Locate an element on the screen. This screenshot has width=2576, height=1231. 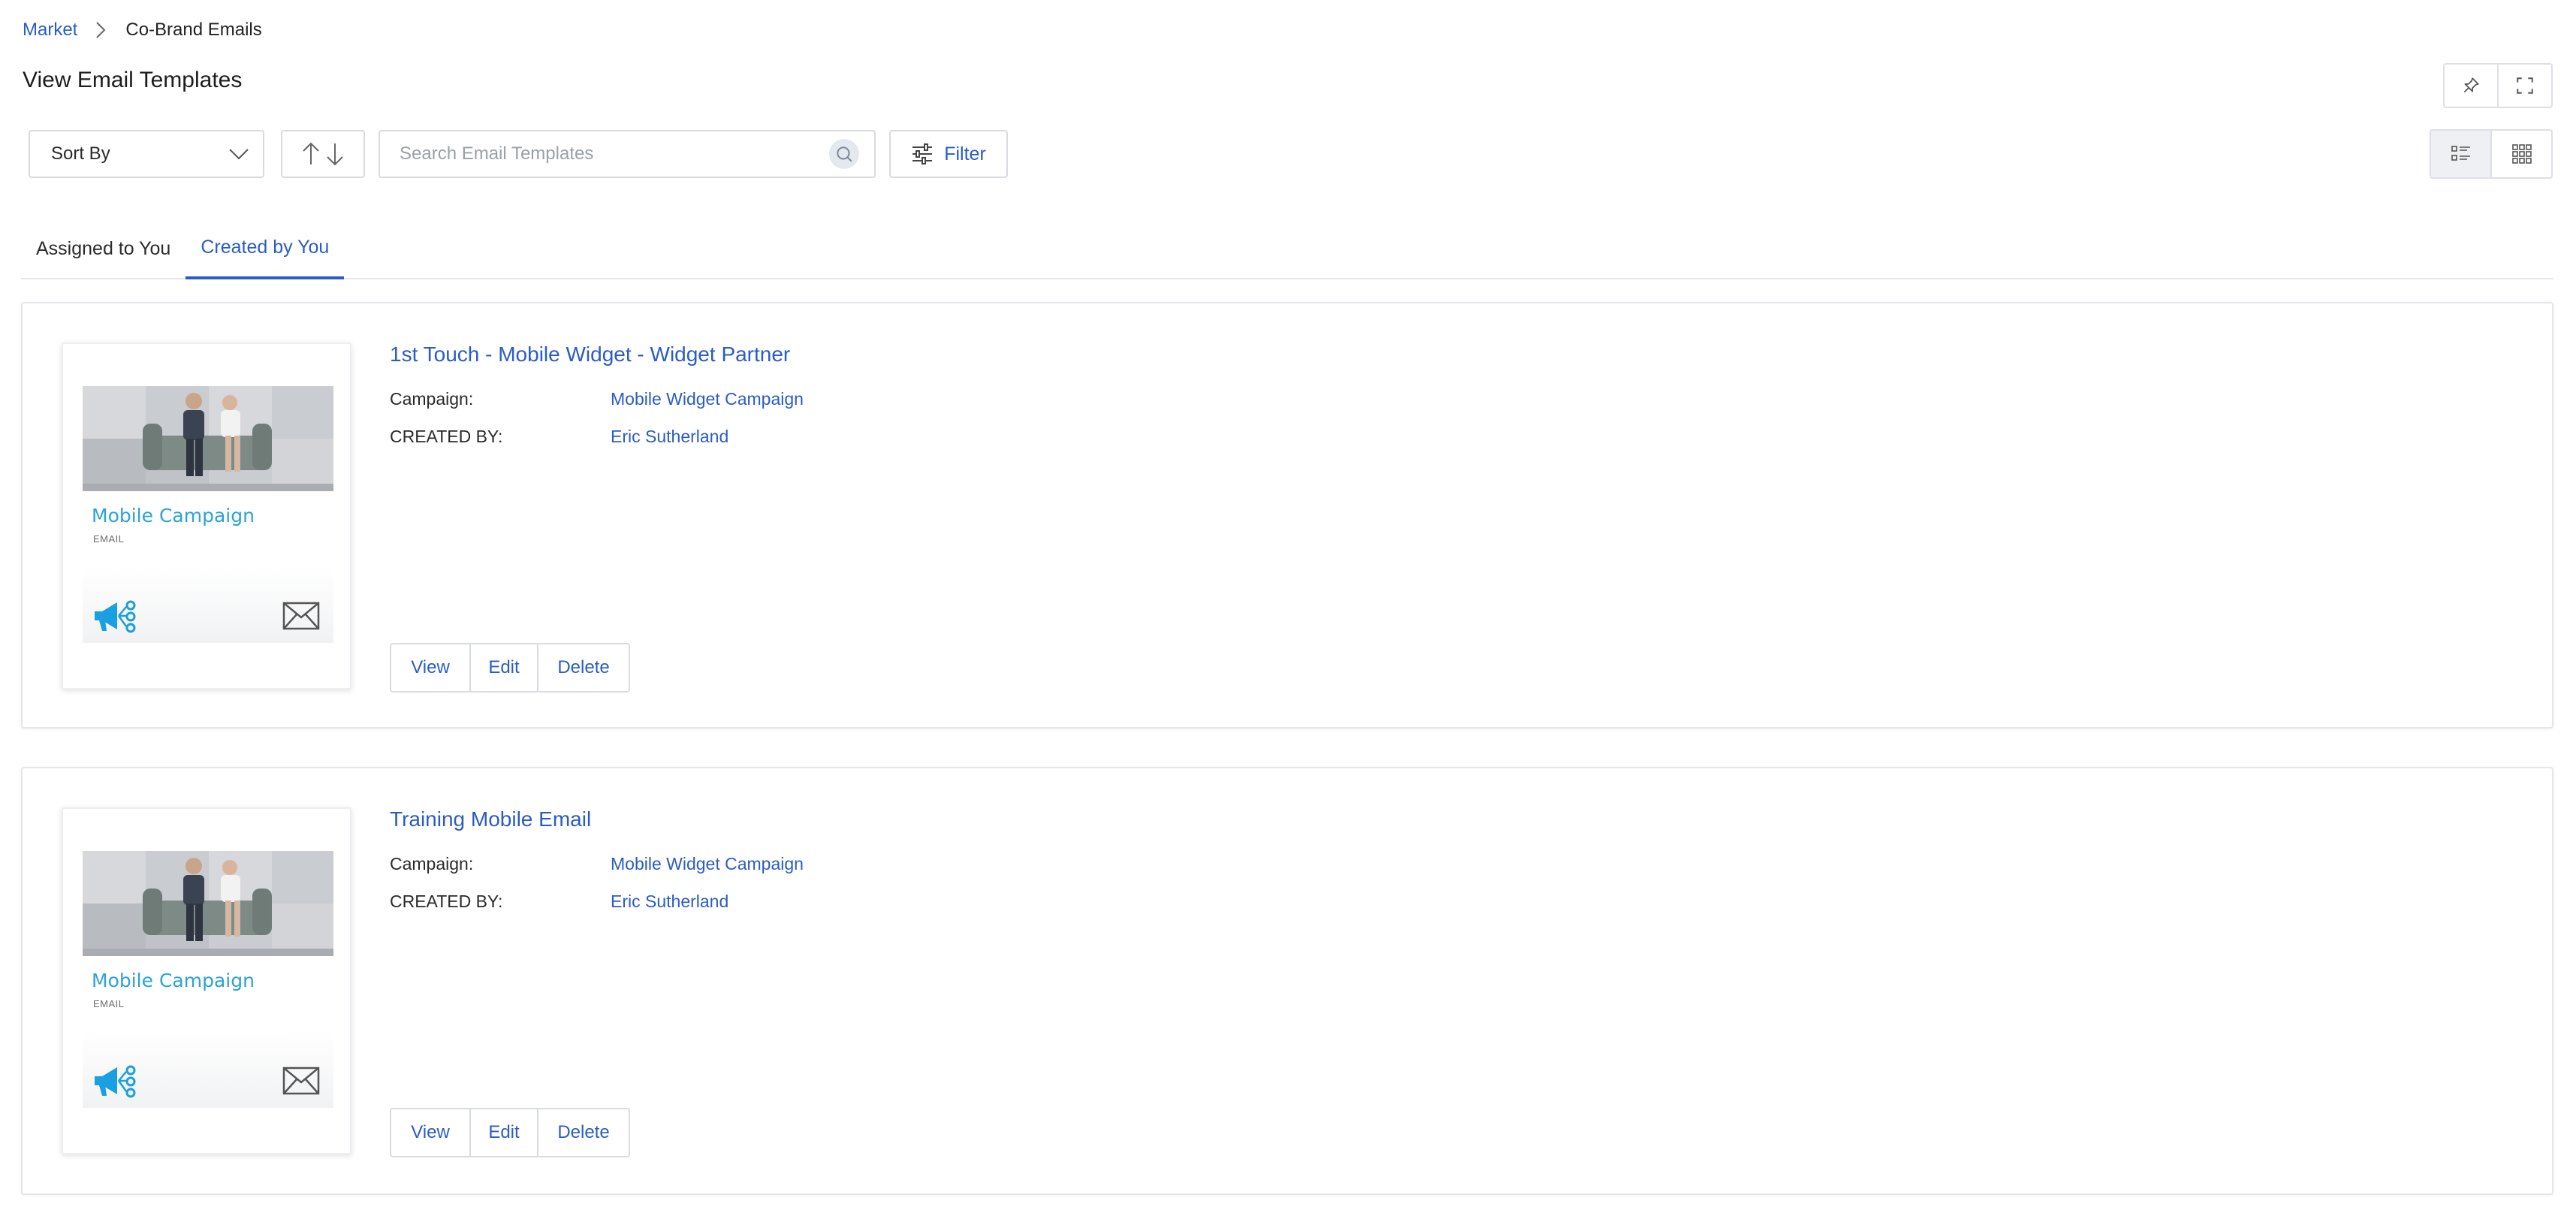
list-view-button is located at coordinates (2460, 154).